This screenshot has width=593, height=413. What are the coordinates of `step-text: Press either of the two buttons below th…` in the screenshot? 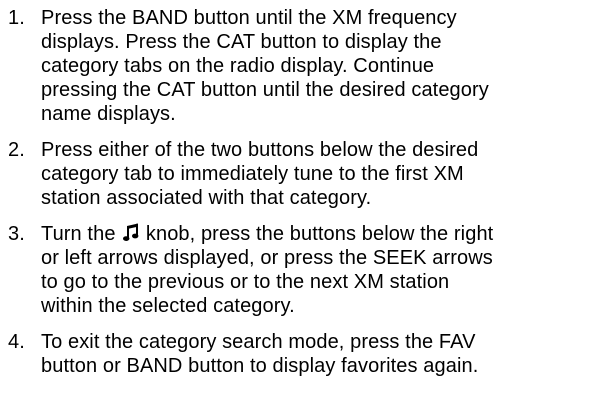 It's located at (260, 174).